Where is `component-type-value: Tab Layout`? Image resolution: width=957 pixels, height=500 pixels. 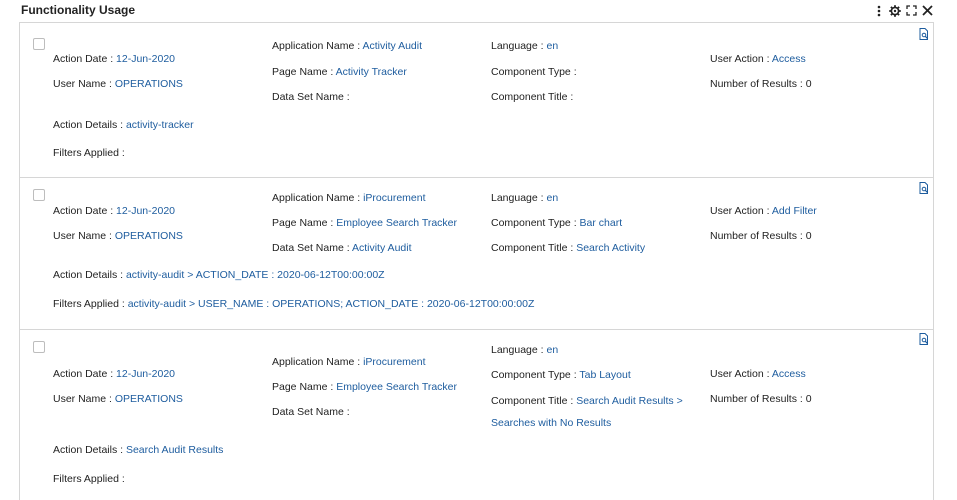 component-type-value: Tab Layout is located at coordinates (605, 375).